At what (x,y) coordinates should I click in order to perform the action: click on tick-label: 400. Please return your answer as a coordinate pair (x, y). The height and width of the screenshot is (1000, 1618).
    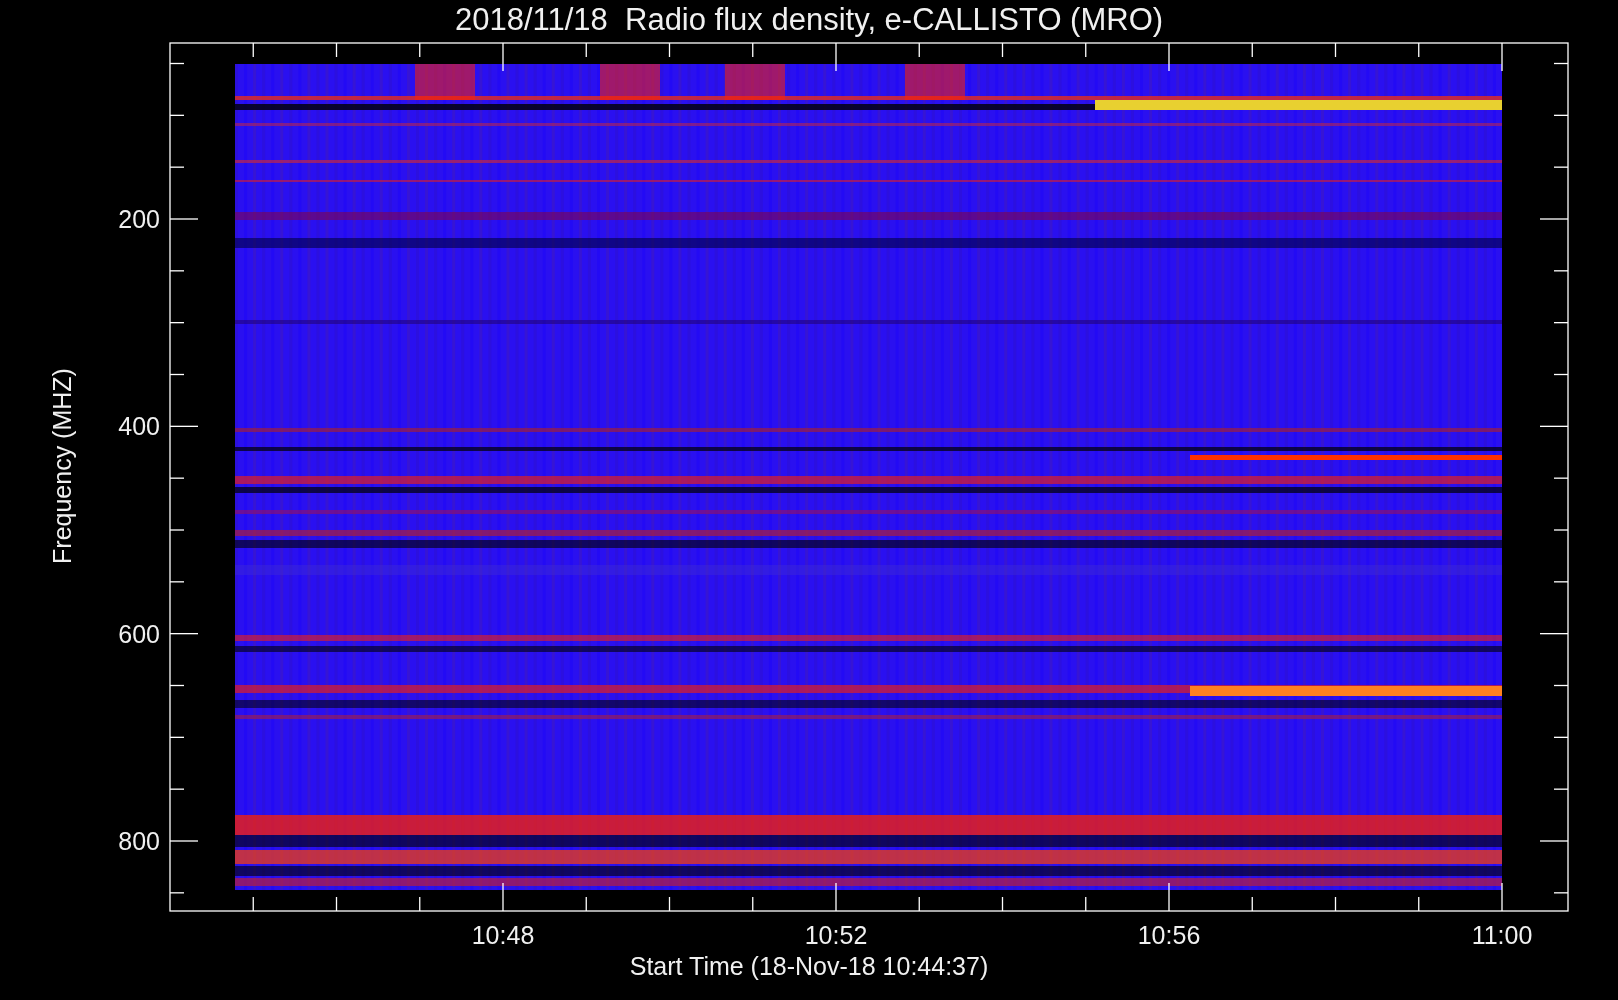
    Looking at the image, I should click on (138, 426).